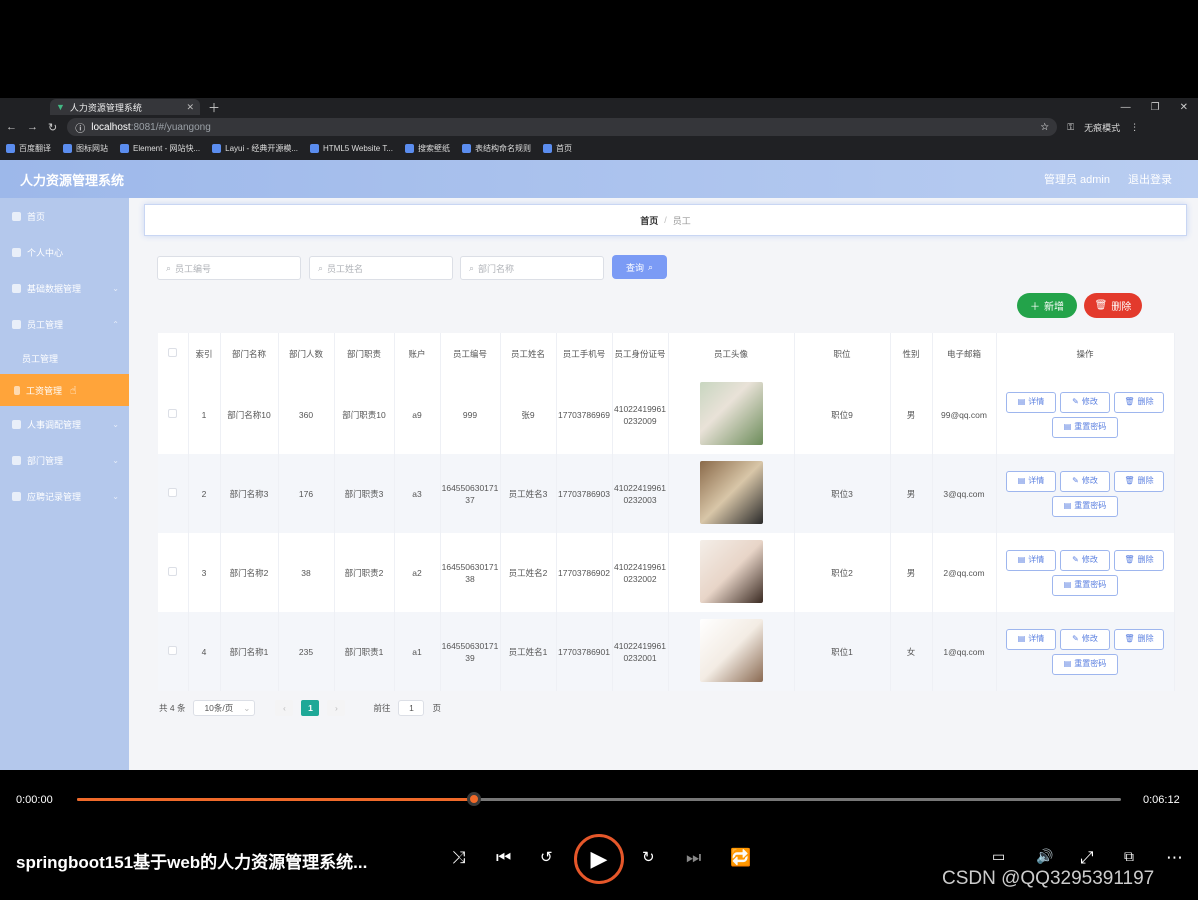 Image resolution: width=1198 pixels, height=900 pixels. I want to click on add-button: ＋ 新增, so click(1047, 305).